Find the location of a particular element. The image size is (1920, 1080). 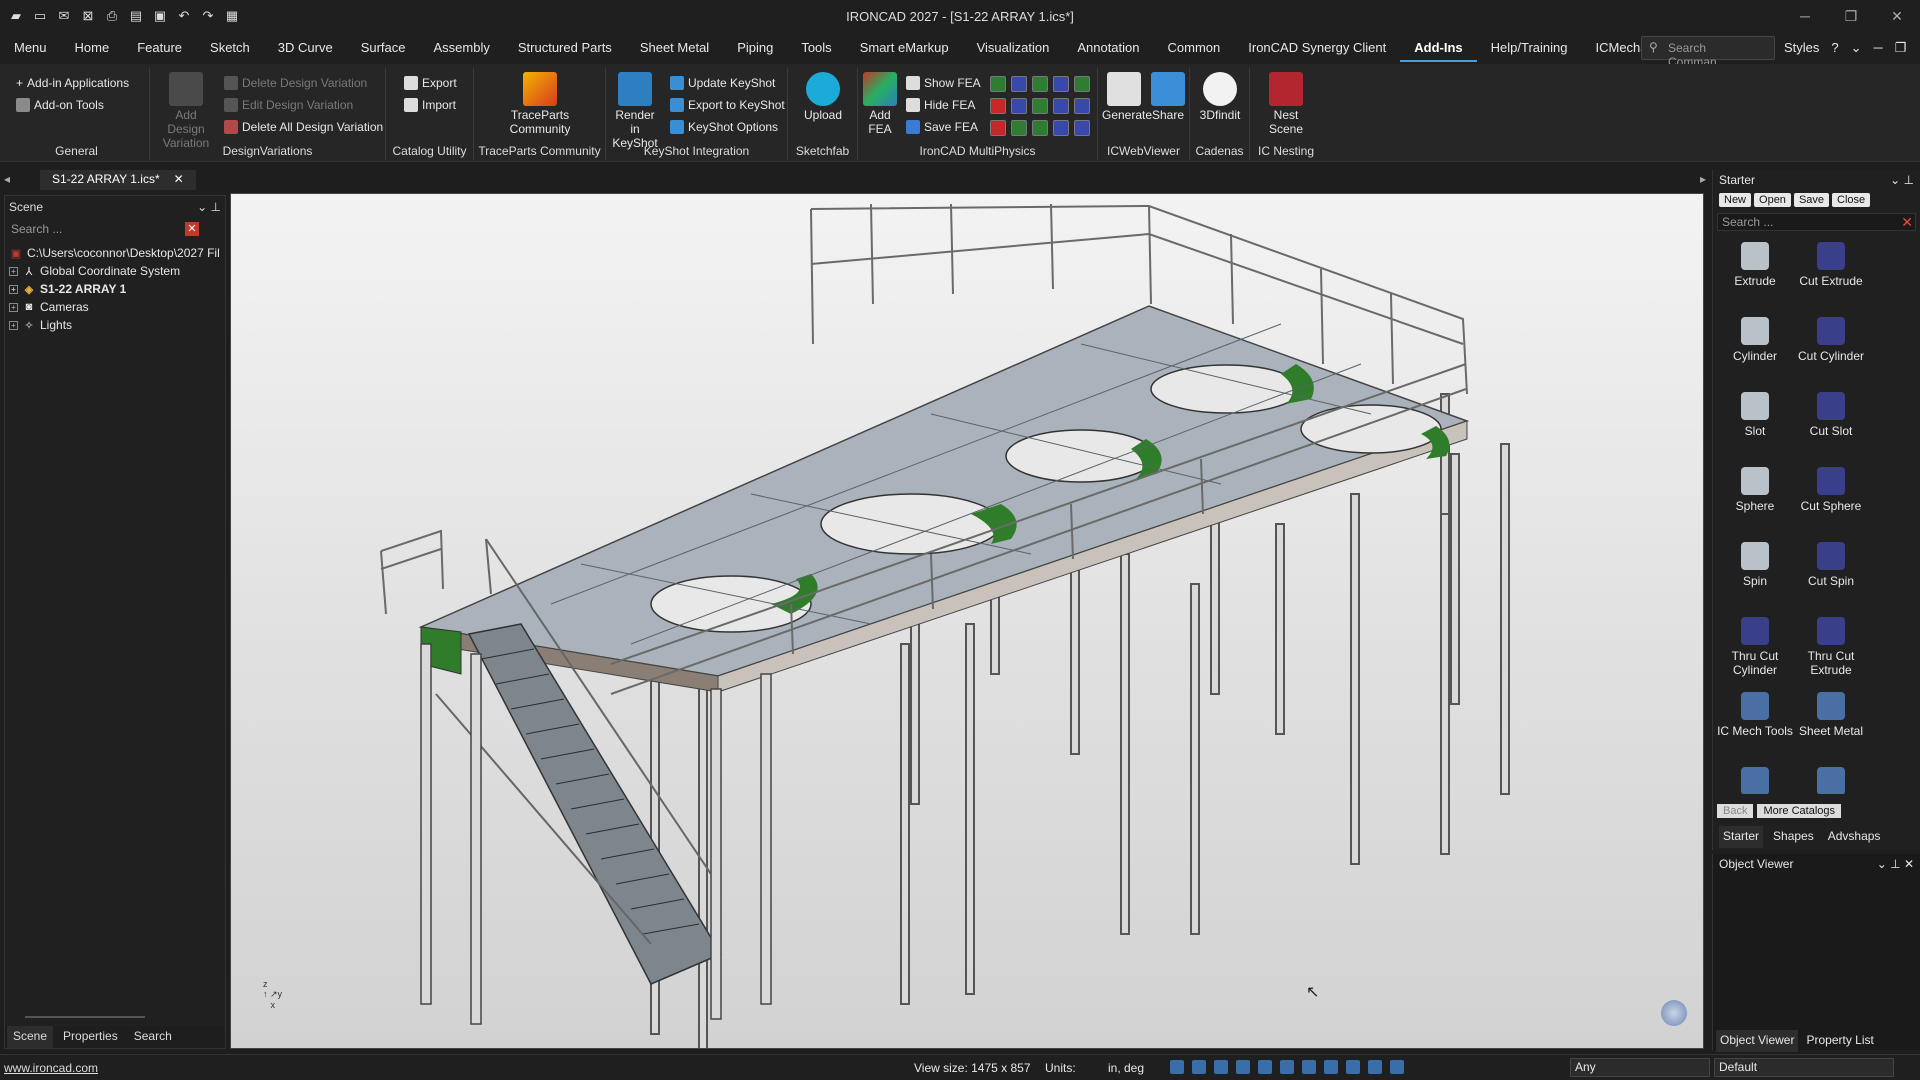

menu-smart-emarkup: Smart eMarkup is located at coordinates (904, 48).